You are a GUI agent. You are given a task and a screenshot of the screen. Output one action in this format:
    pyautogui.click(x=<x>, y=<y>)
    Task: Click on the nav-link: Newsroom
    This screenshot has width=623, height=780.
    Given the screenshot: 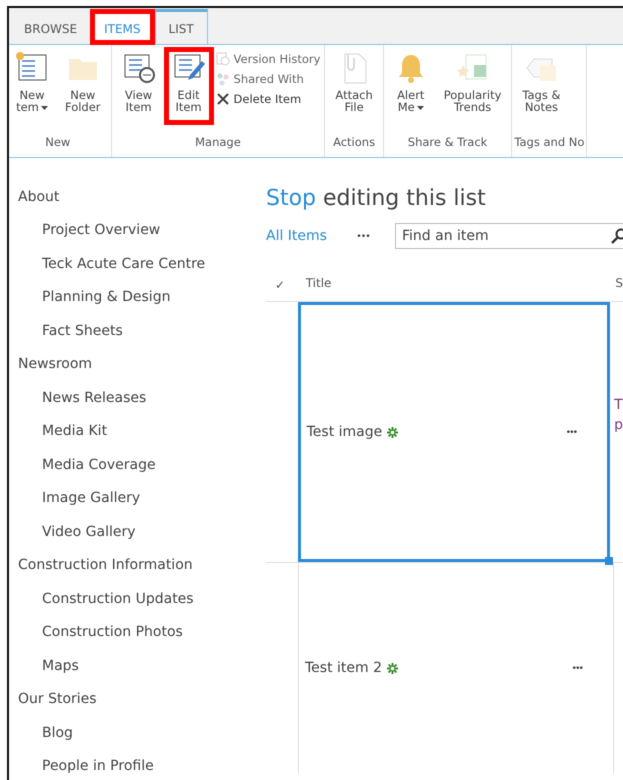 What is the action you would take?
    pyautogui.click(x=142, y=364)
    